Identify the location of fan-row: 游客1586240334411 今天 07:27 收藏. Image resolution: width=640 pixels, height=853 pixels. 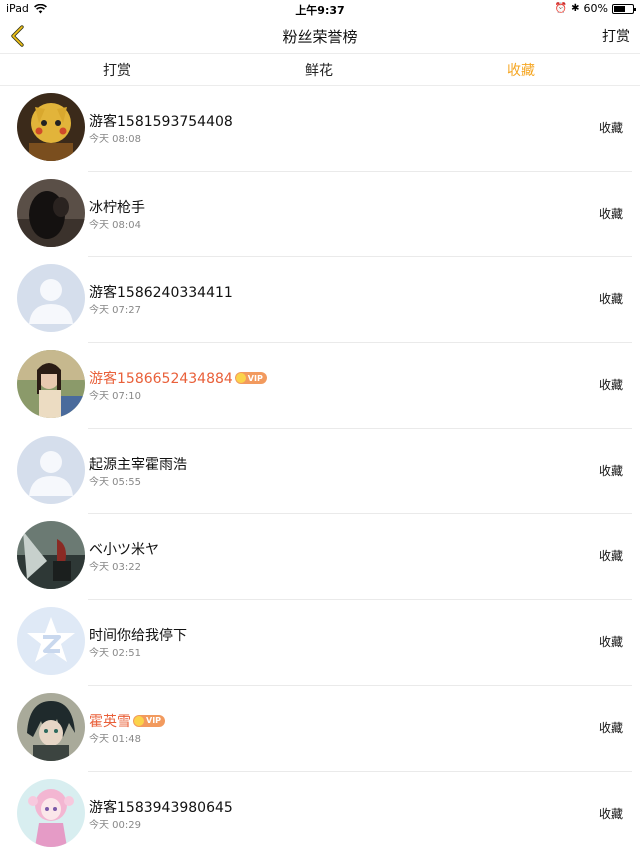
(320, 300).